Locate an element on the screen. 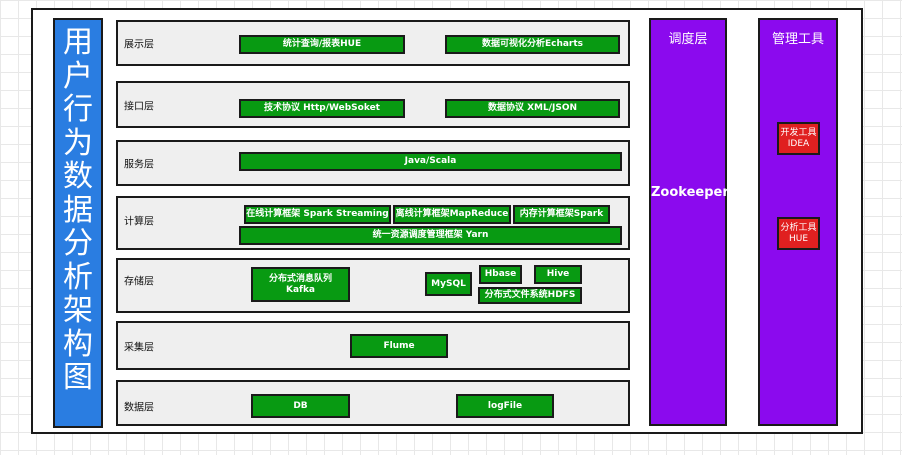 Image resolution: width=902 pixels, height=455 pixels. layer-label-display: 展示层 is located at coordinates (139, 45).